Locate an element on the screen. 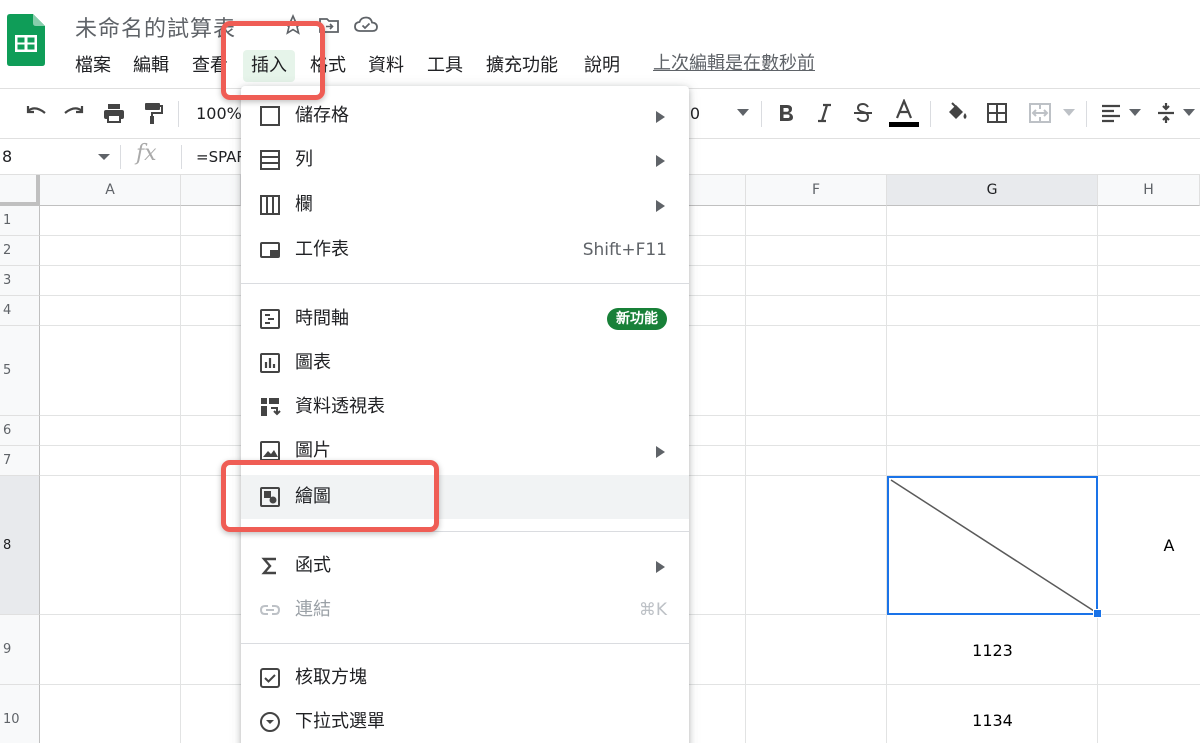 This screenshot has width=1200, height=743. vertical-align-icon is located at coordinates (1166, 113).